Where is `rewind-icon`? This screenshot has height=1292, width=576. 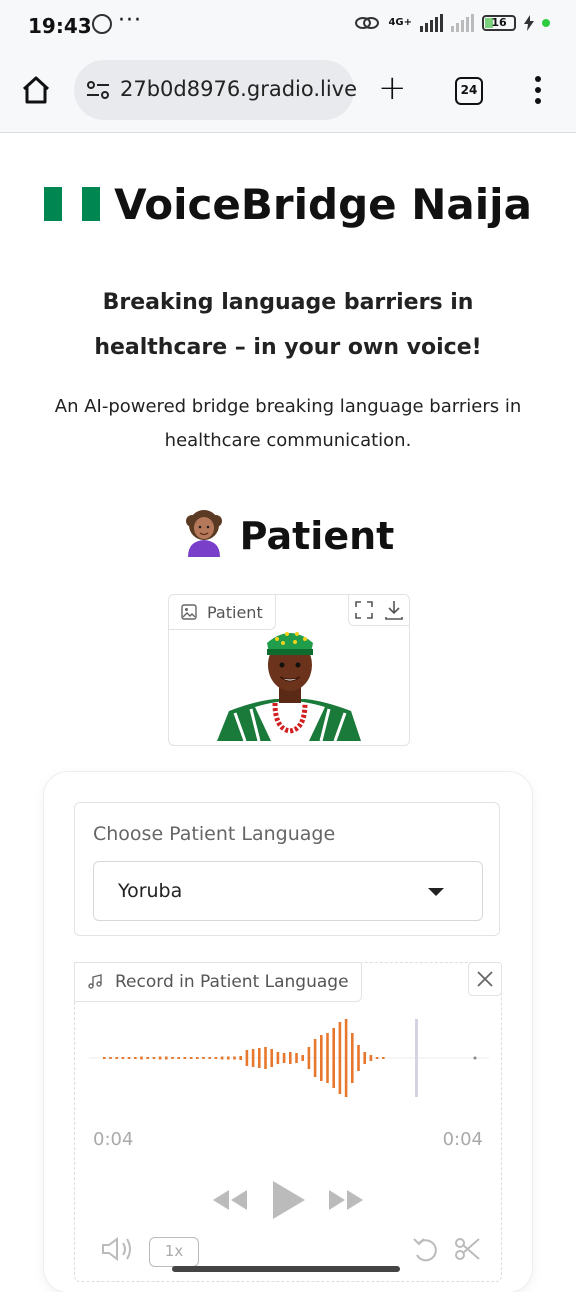 rewind-icon is located at coordinates (230, 1200).